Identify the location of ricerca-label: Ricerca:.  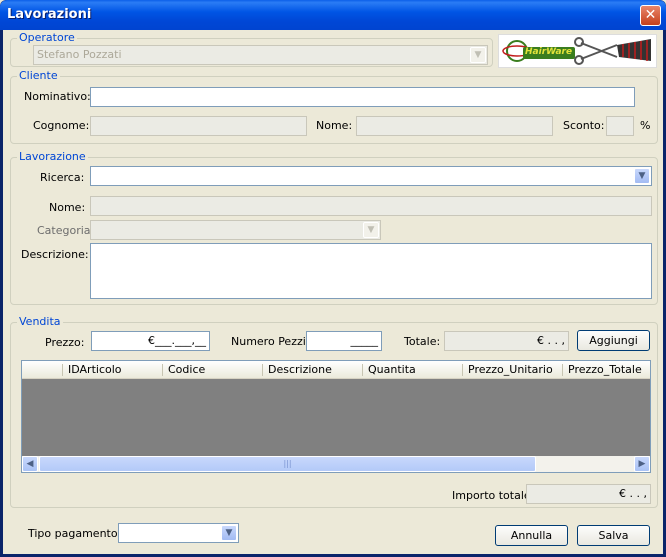
(62, 177).